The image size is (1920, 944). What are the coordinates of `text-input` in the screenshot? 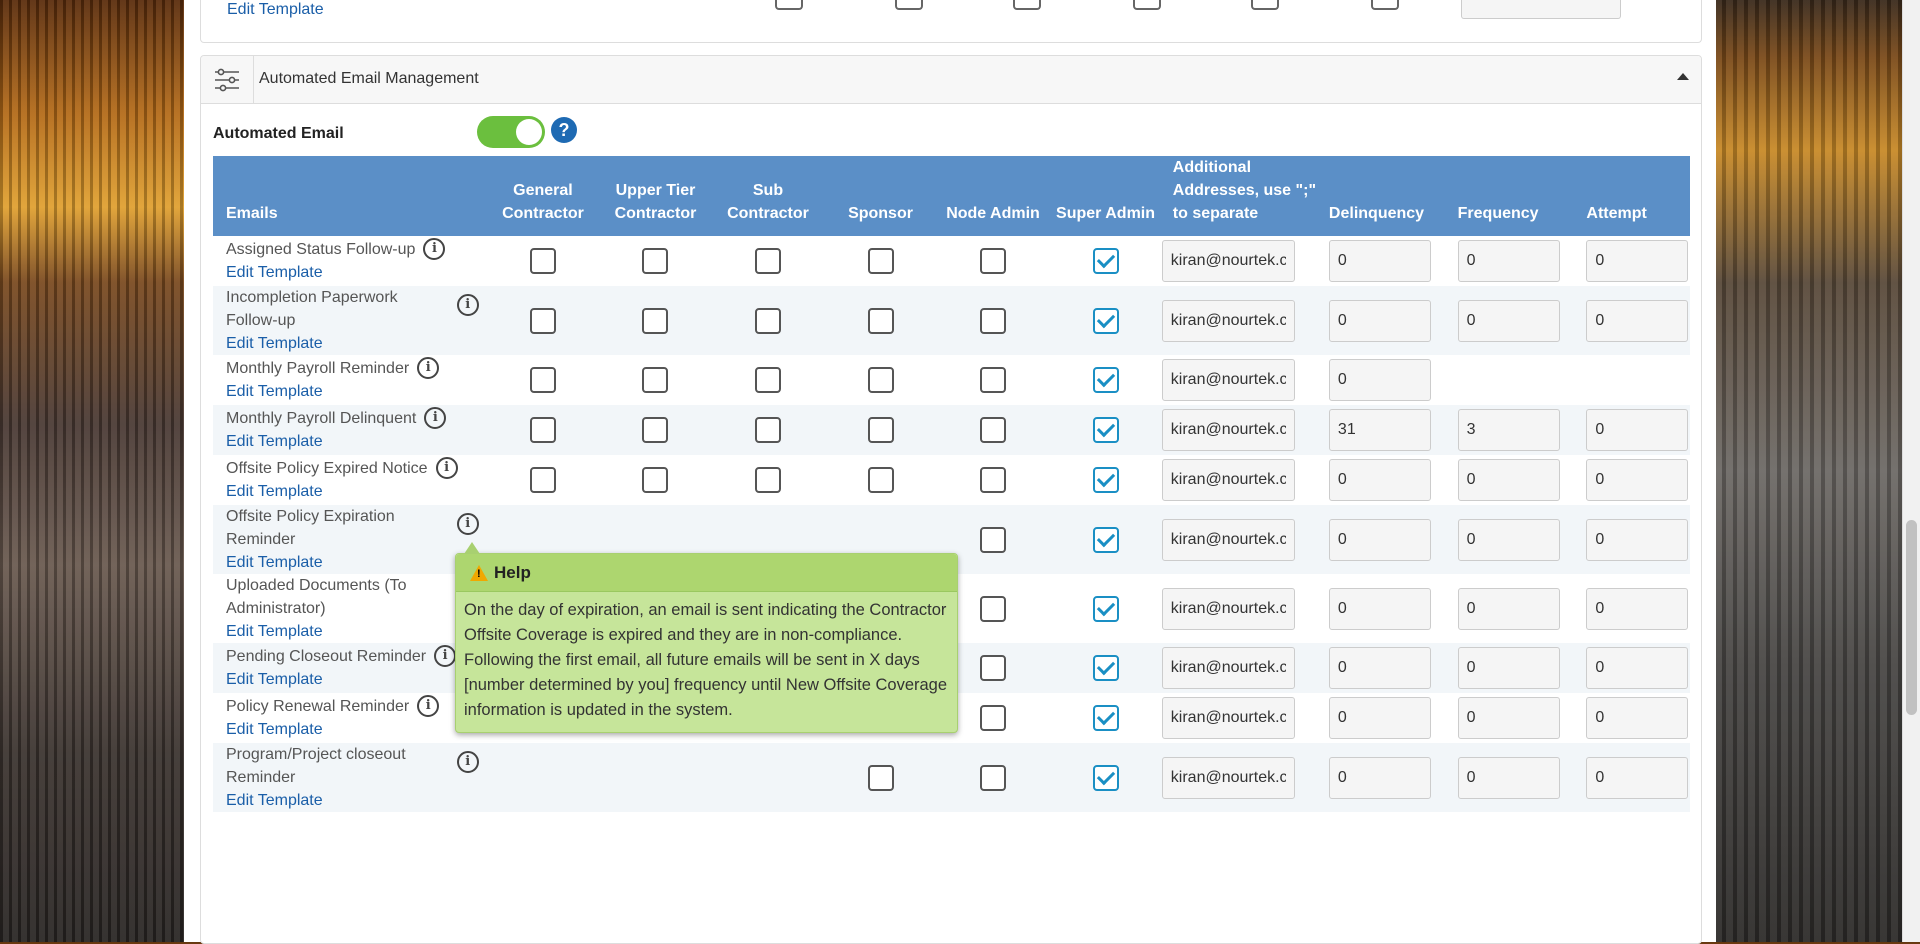 It's located at (1541, 9).